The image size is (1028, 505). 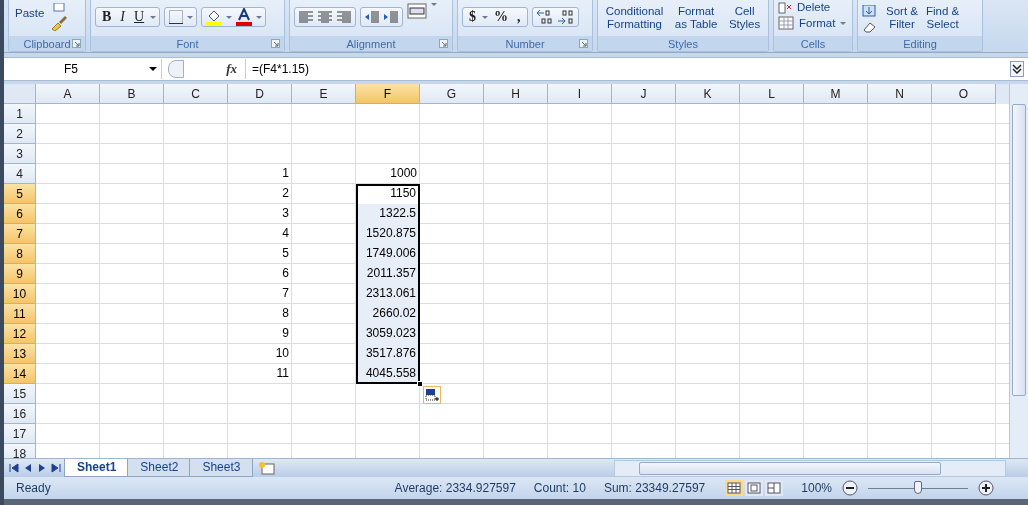 I want to click on table-cell-text: 1000, so click(x=403, y=173).